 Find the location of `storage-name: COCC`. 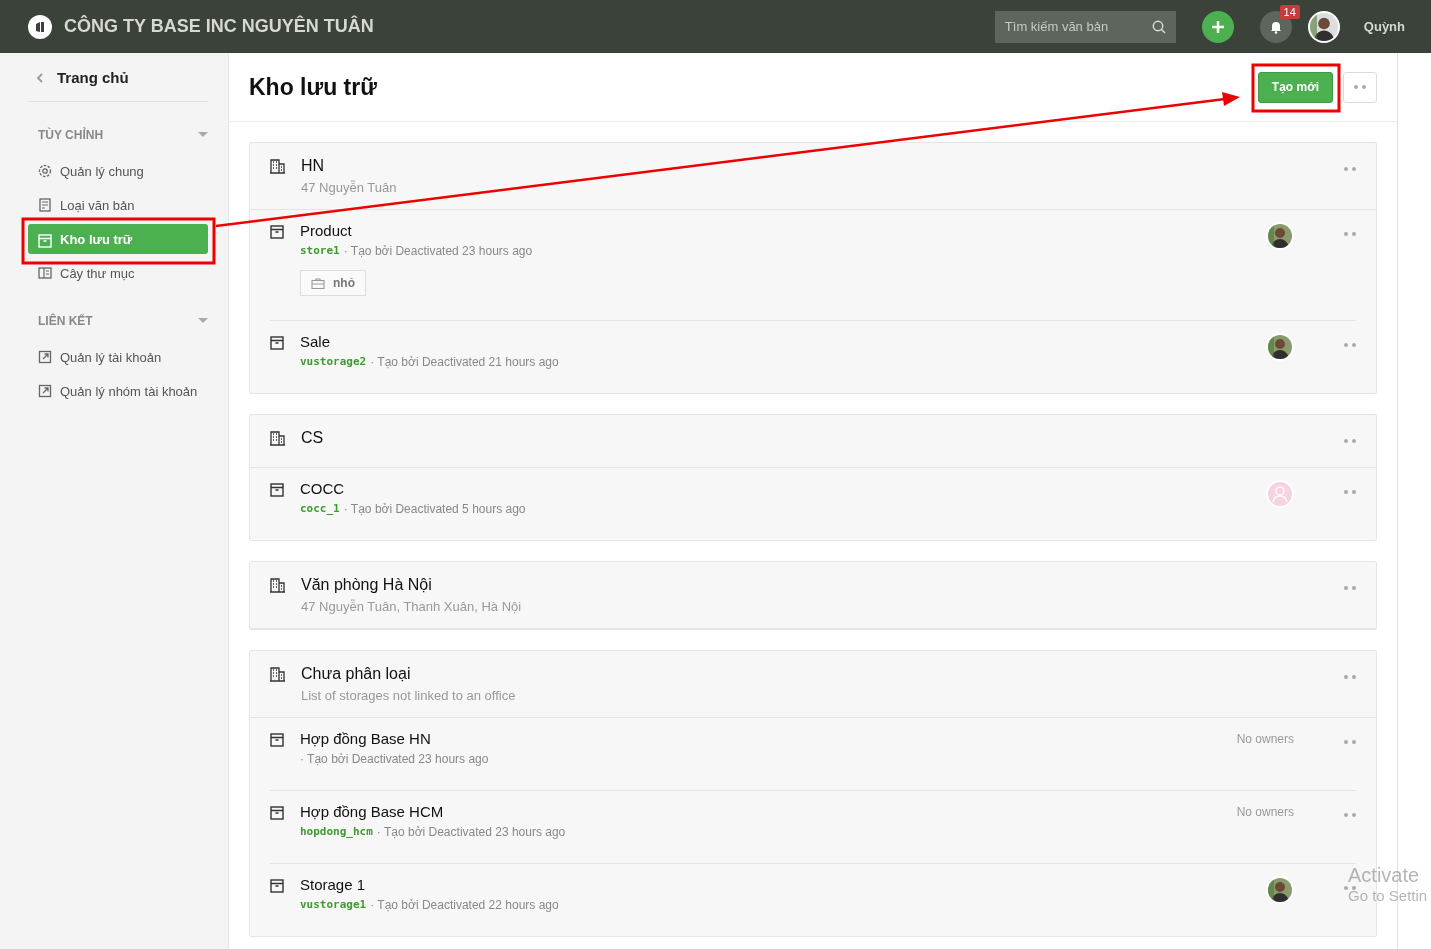

storage-name: COCC is located at coordinates (742, 488).